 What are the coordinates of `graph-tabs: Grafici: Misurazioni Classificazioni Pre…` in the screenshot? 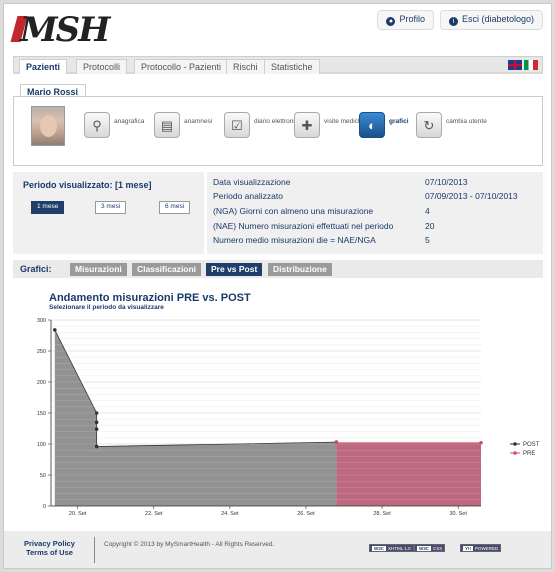 It's located at (278, 269).